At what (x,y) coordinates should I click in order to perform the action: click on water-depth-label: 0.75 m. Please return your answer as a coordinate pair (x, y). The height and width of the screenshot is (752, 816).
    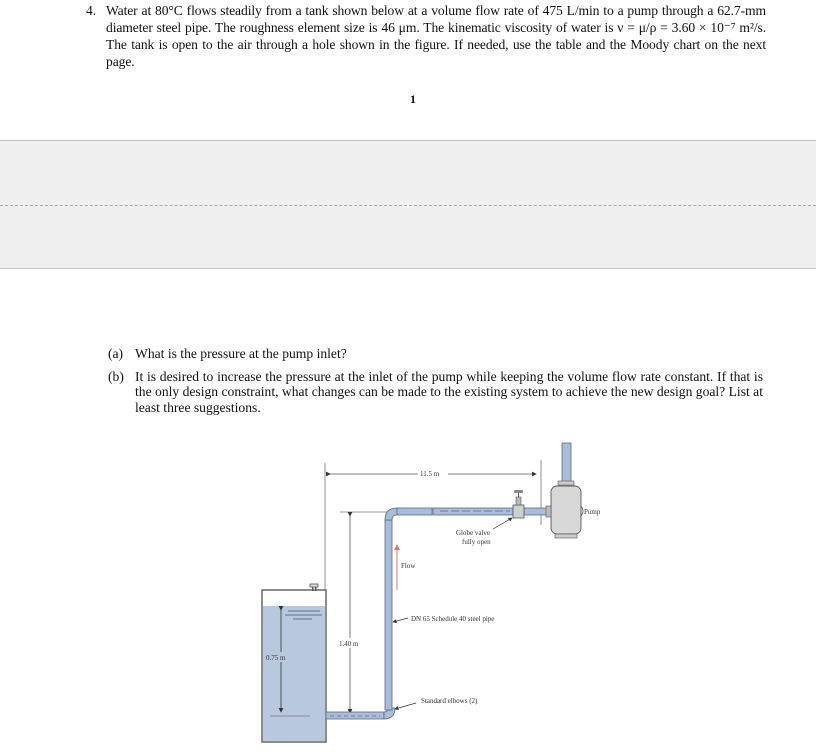
    Looking at the image, I should click on (276, 658).